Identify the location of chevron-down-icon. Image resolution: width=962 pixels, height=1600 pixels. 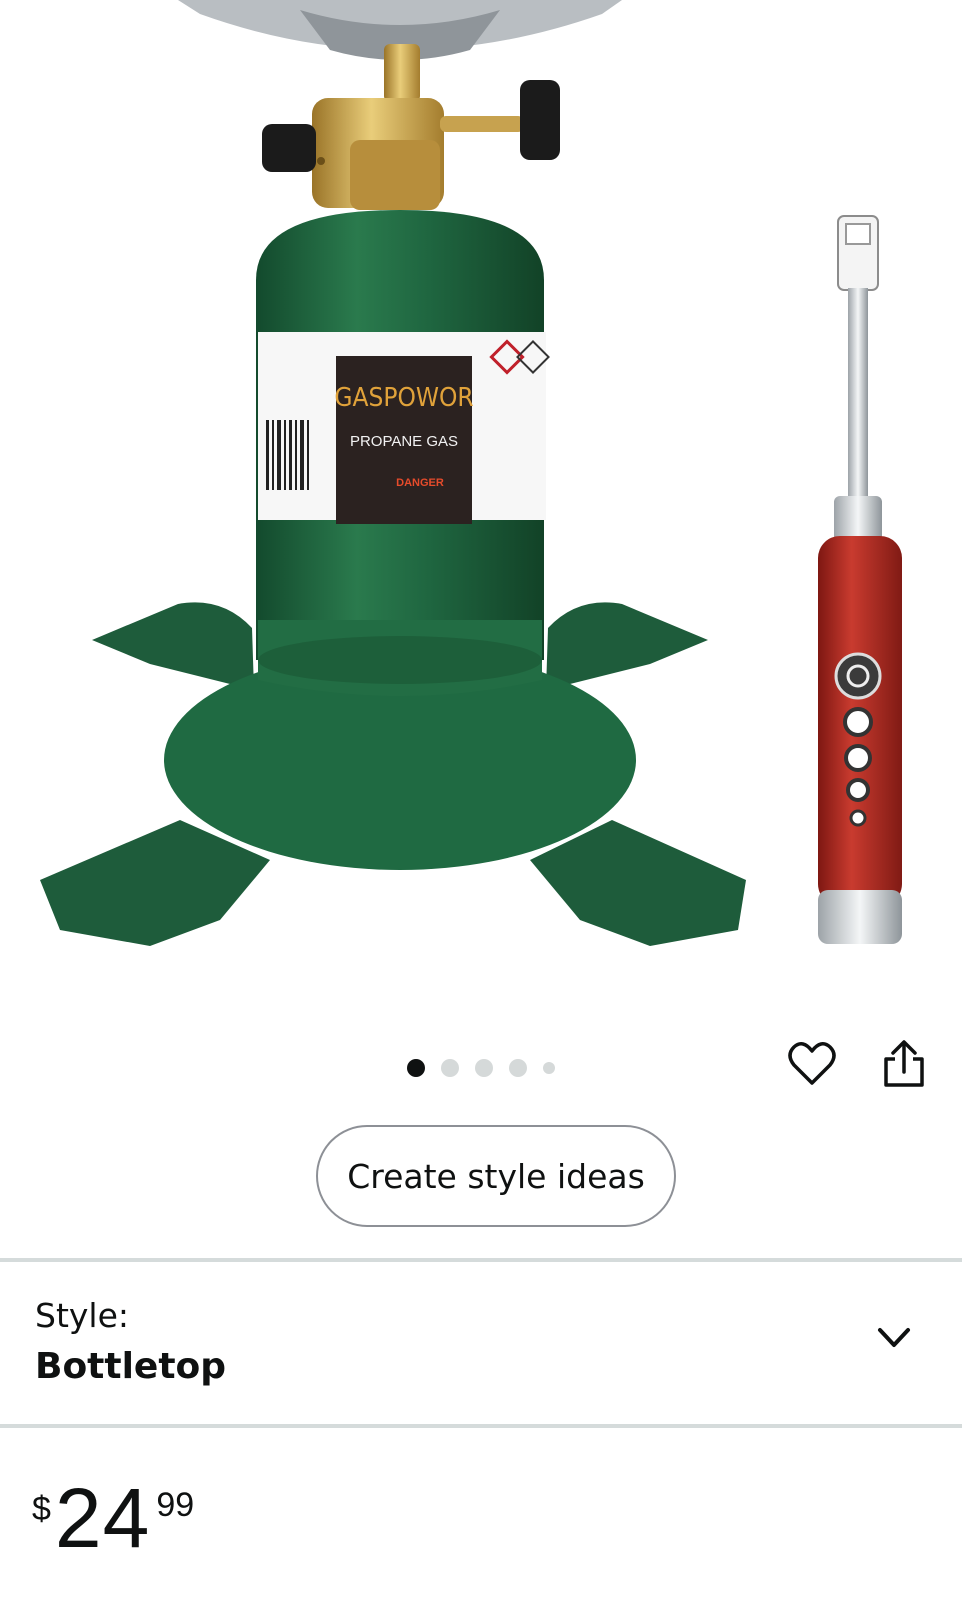
(894, 1337).